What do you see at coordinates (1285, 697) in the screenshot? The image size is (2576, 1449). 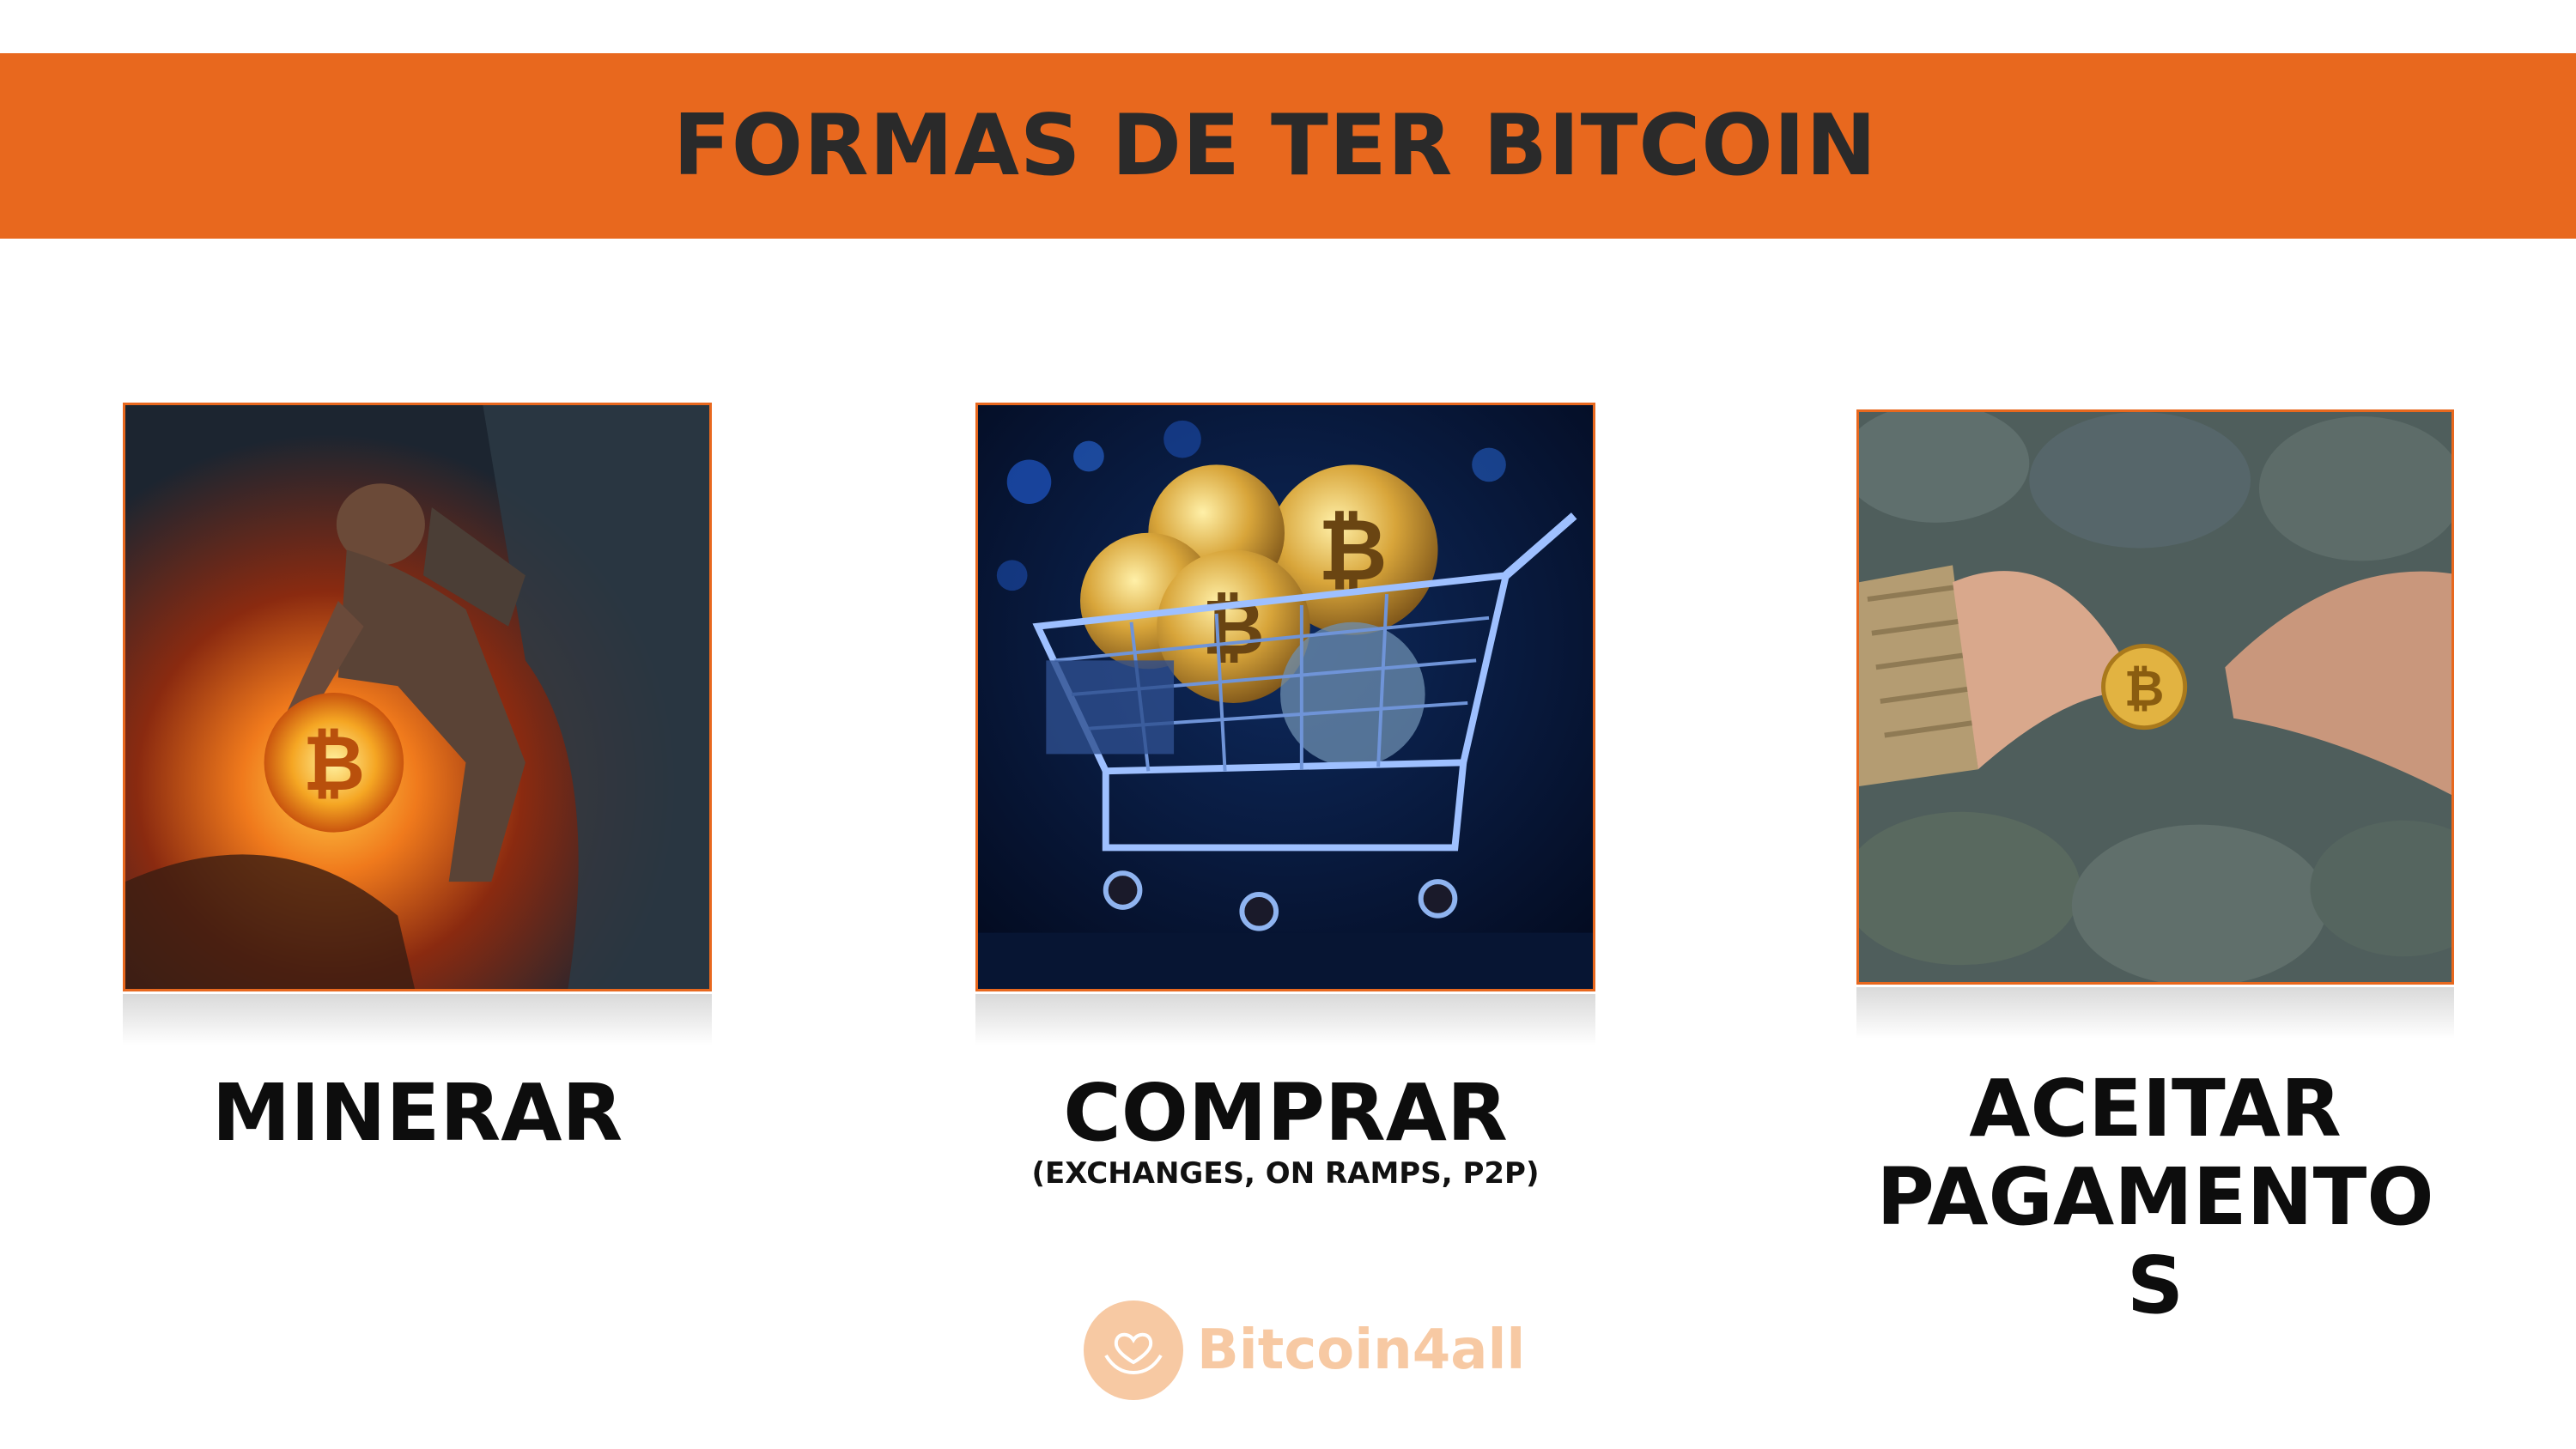 I see `shopping-cart-image: ₿ ₿` at bounding box center [1285, 697].